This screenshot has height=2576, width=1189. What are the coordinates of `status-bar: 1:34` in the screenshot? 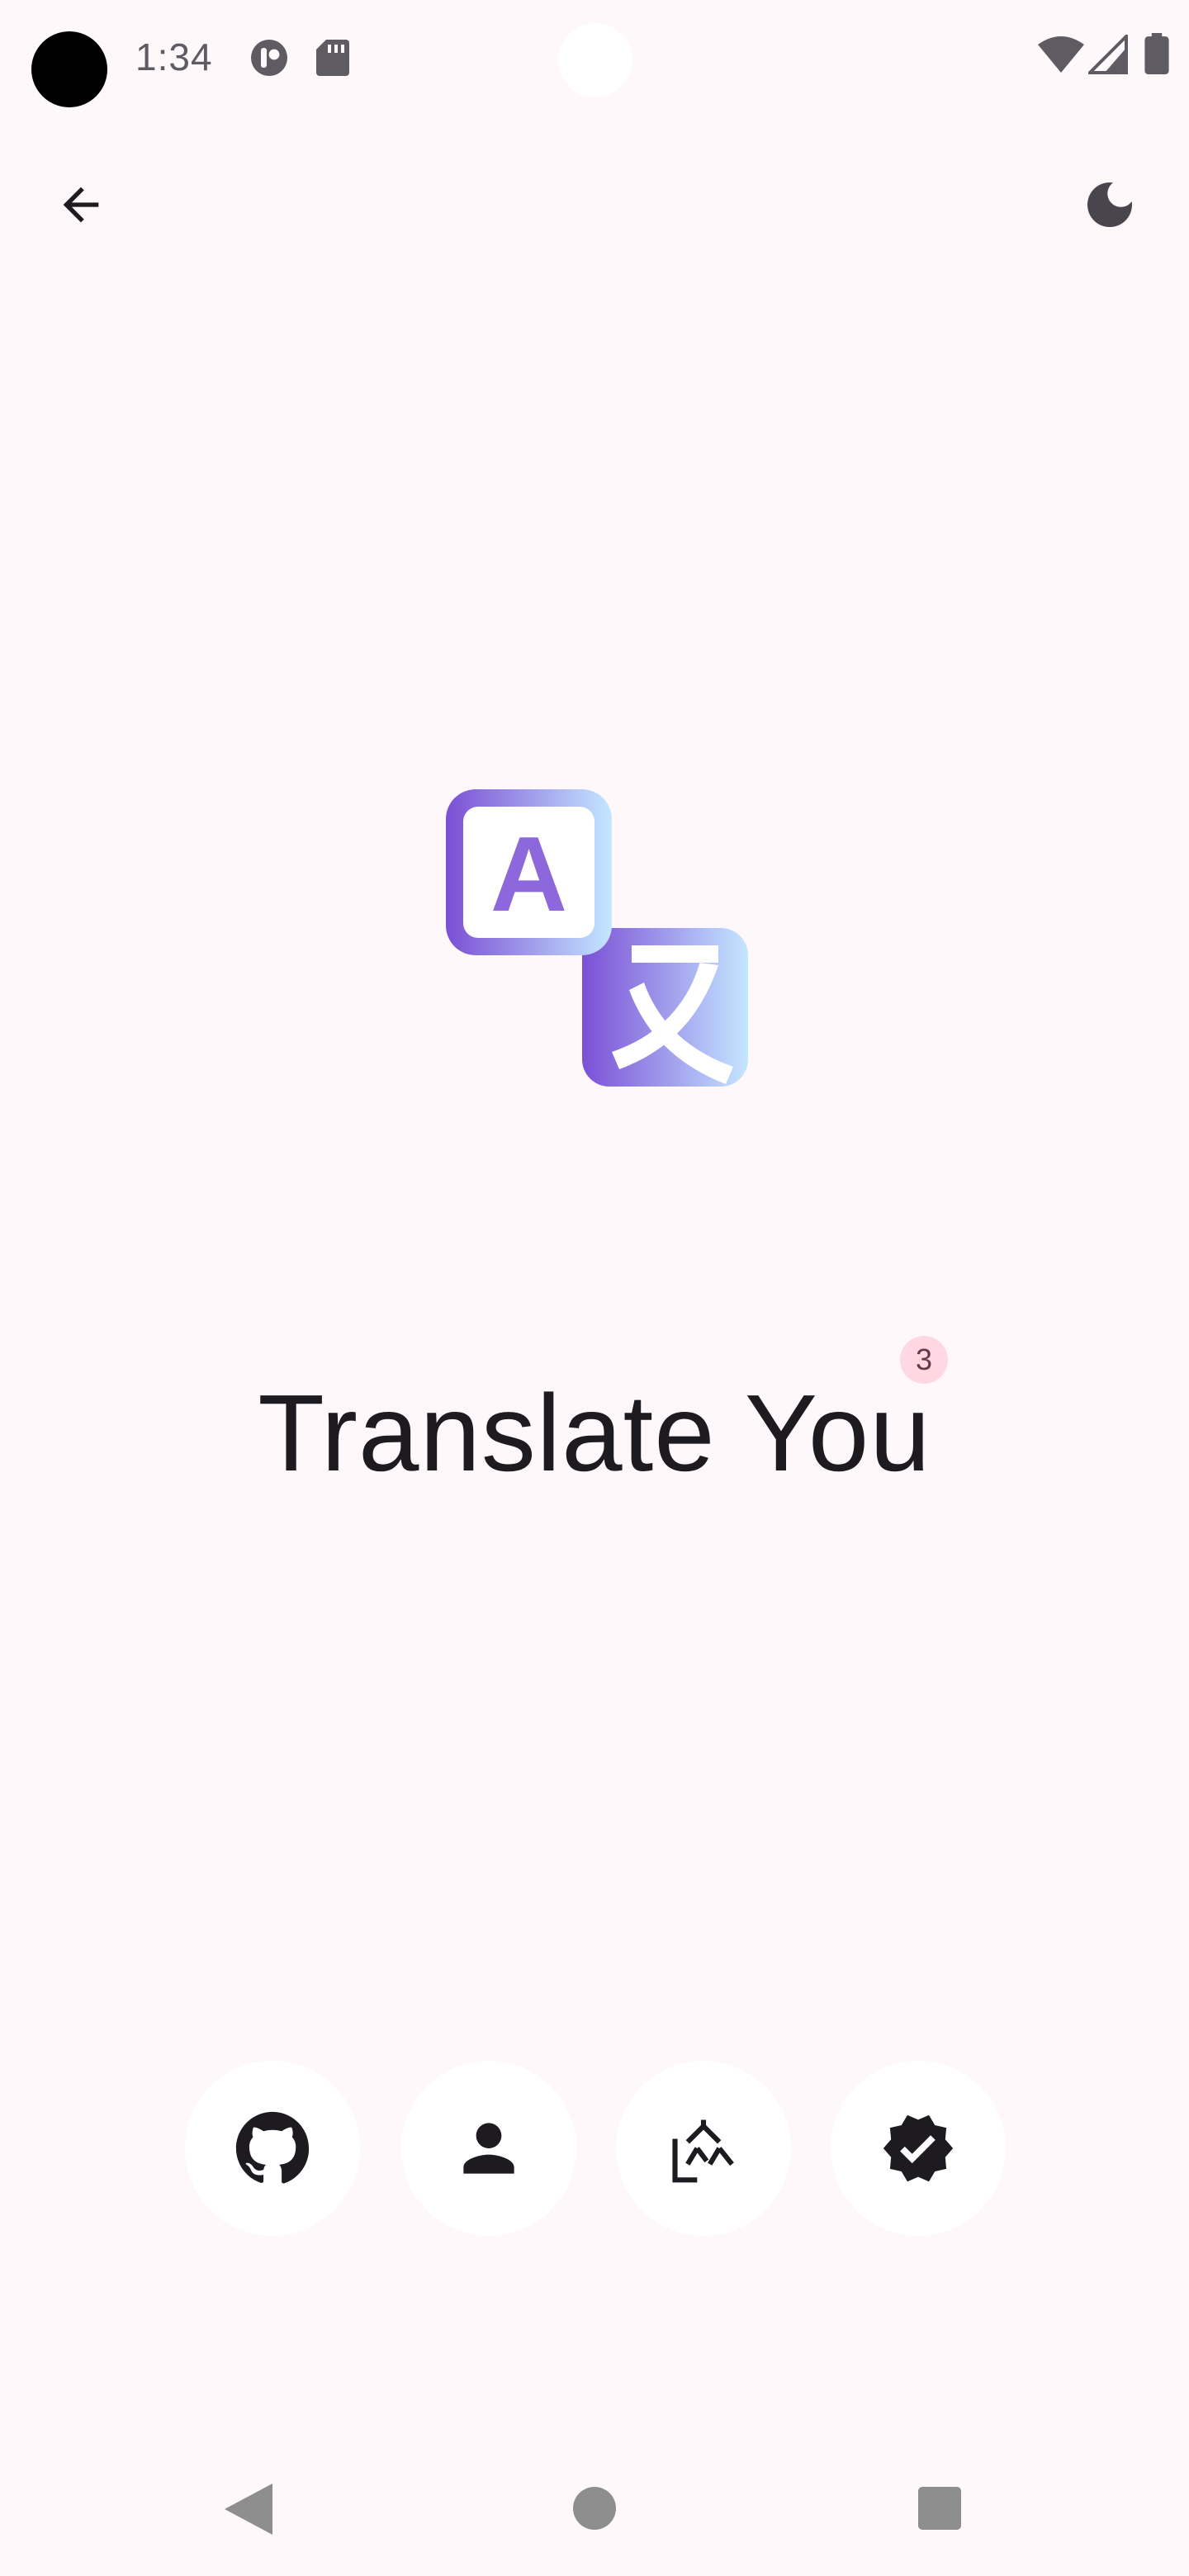 It's located at (594, 62).